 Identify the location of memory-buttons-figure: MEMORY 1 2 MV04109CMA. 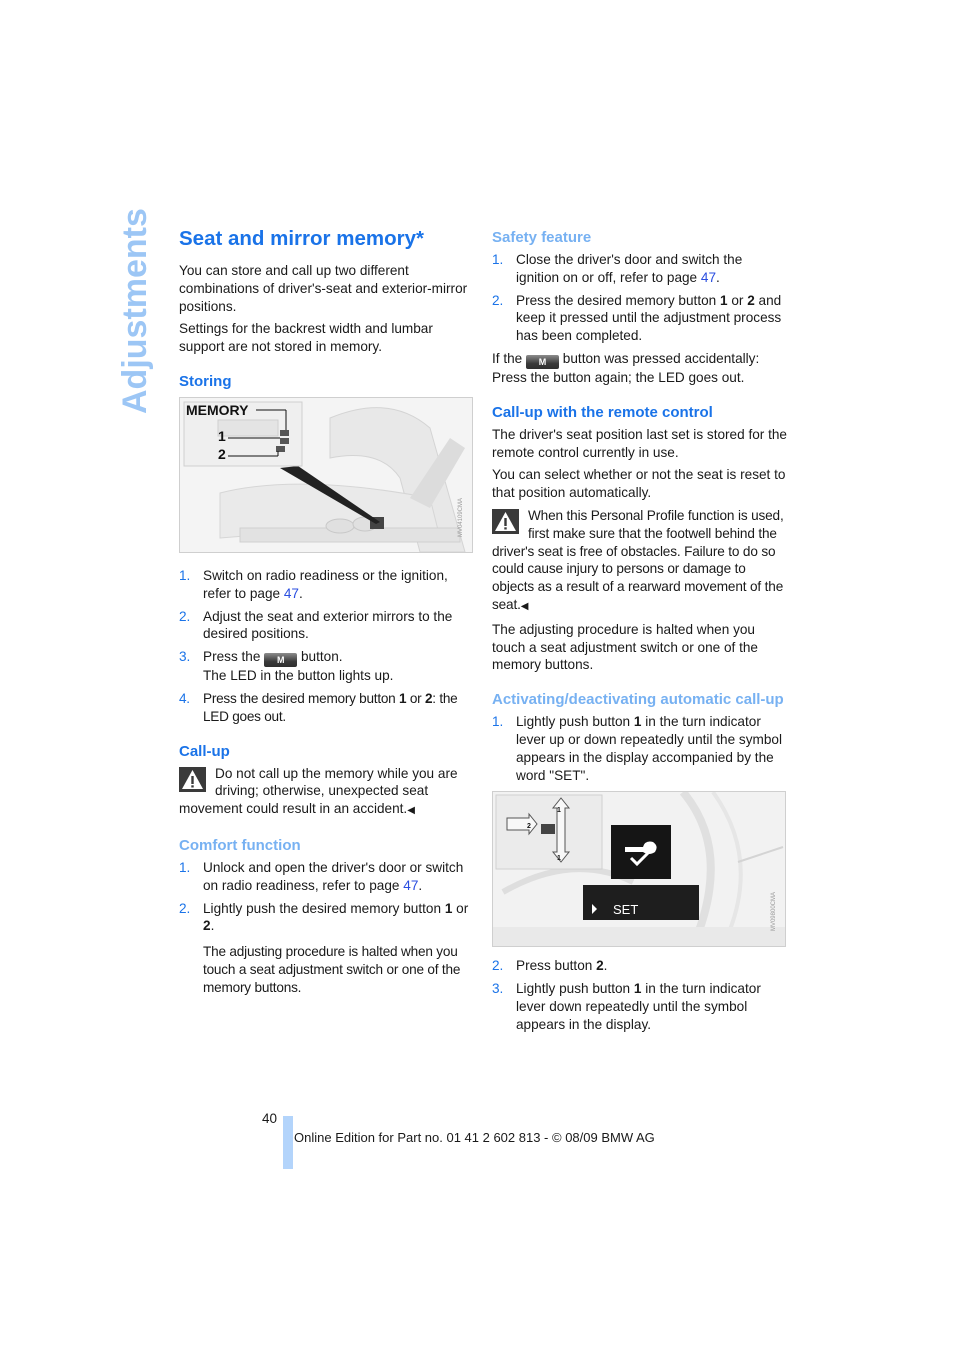
(326, 474).